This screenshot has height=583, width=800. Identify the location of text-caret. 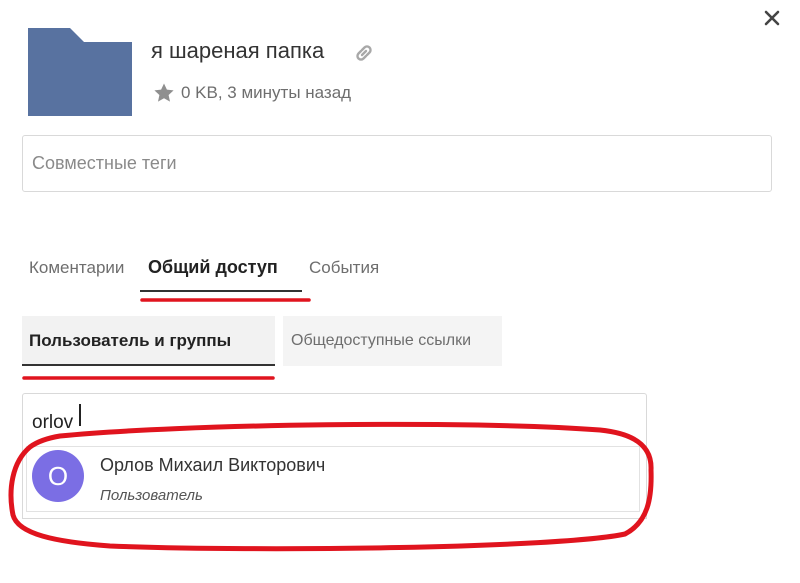
(80, 415).